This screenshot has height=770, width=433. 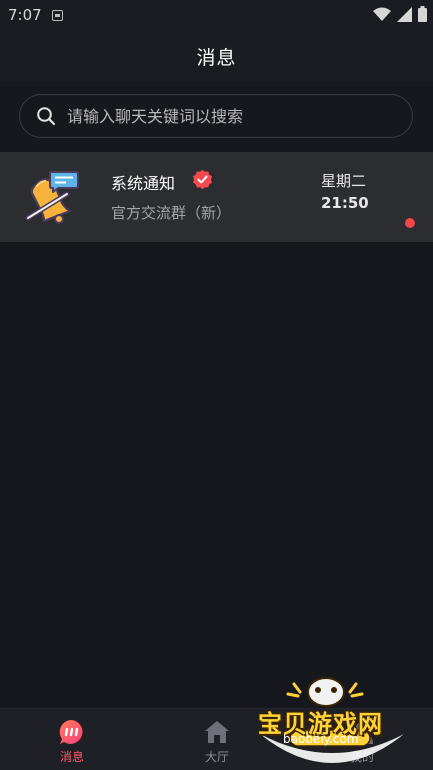 What do you see at coordinates (52, 197) in the screenshot?
I see `bell-notification-avatar-icon` at bounding box center [52, 197].